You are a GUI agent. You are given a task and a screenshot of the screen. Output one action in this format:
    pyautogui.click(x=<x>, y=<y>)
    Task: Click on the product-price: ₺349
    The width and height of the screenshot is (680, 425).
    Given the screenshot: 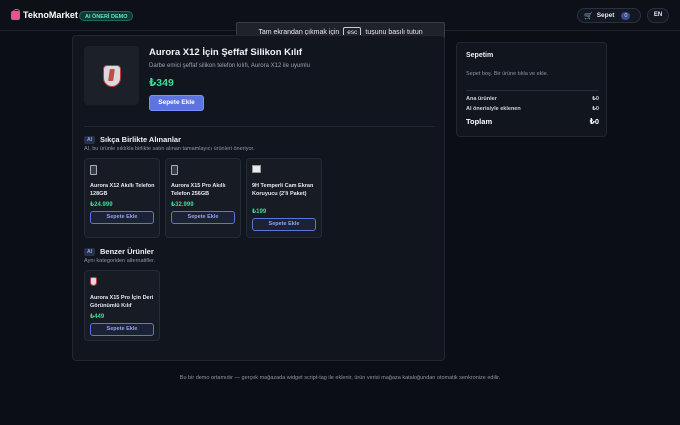 What is the action you would take?
    pyautogui.click(x=161, y=83)
    